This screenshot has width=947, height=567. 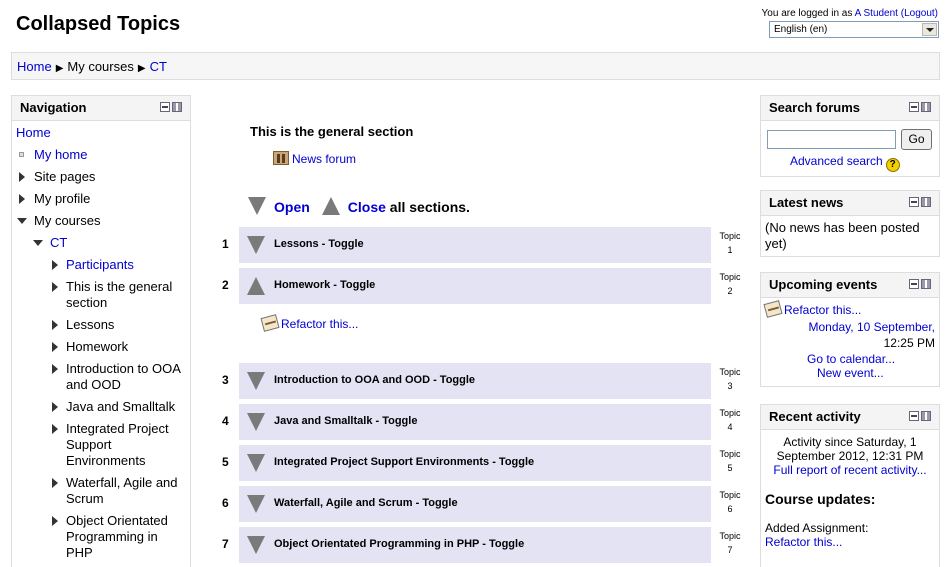 I want to click on section-toggle: Lessons - Toggle, so click(x=475, y=245).